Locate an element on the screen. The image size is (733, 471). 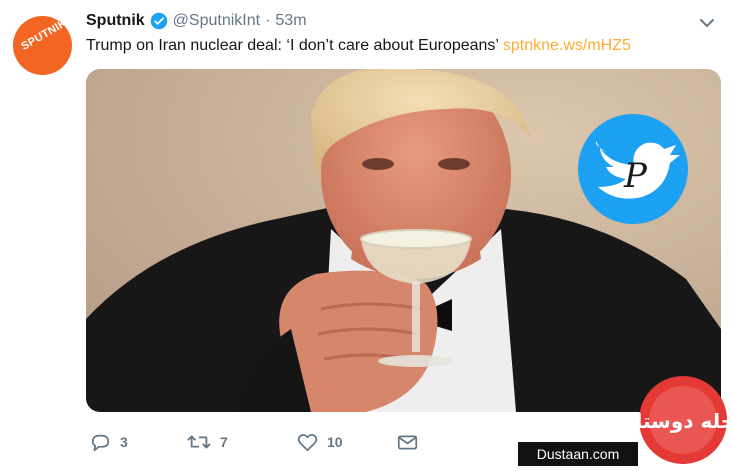
message-button is located at coordinates (407, 442).